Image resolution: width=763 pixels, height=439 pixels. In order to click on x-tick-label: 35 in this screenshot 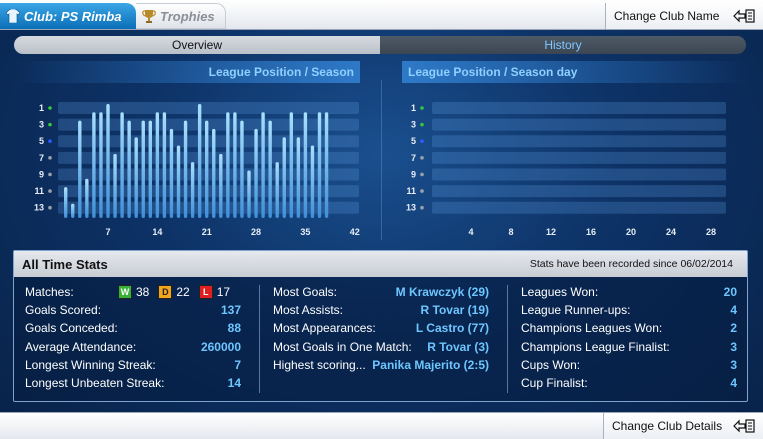, I will do `click(305, 232)`.